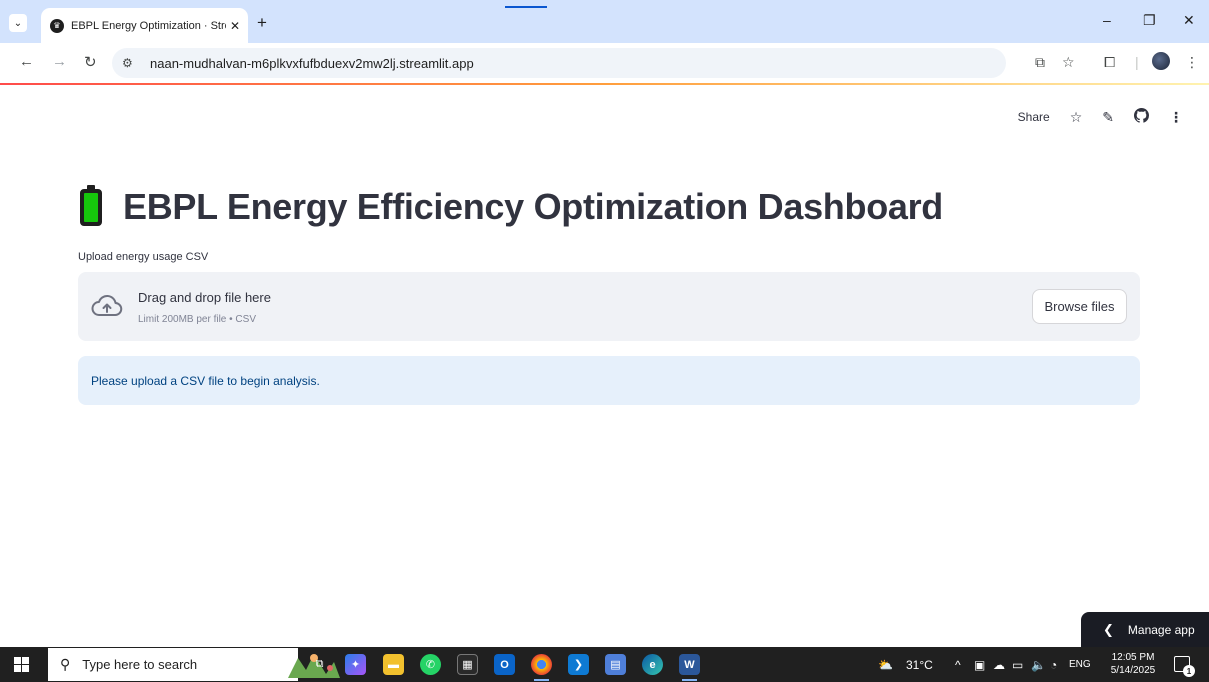  Describe the element at coordinates (541, 667) in the screenshot. I see `chrome-taskbar-icon` at that location.